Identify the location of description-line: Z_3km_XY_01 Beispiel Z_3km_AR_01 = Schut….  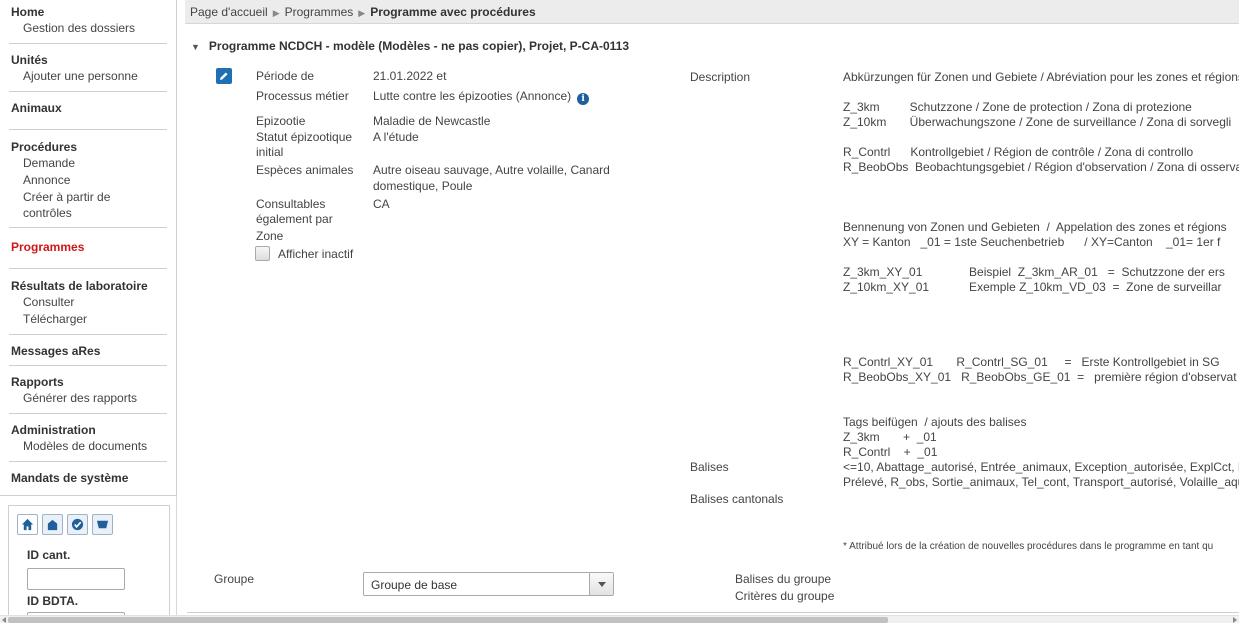
(1034, 272).